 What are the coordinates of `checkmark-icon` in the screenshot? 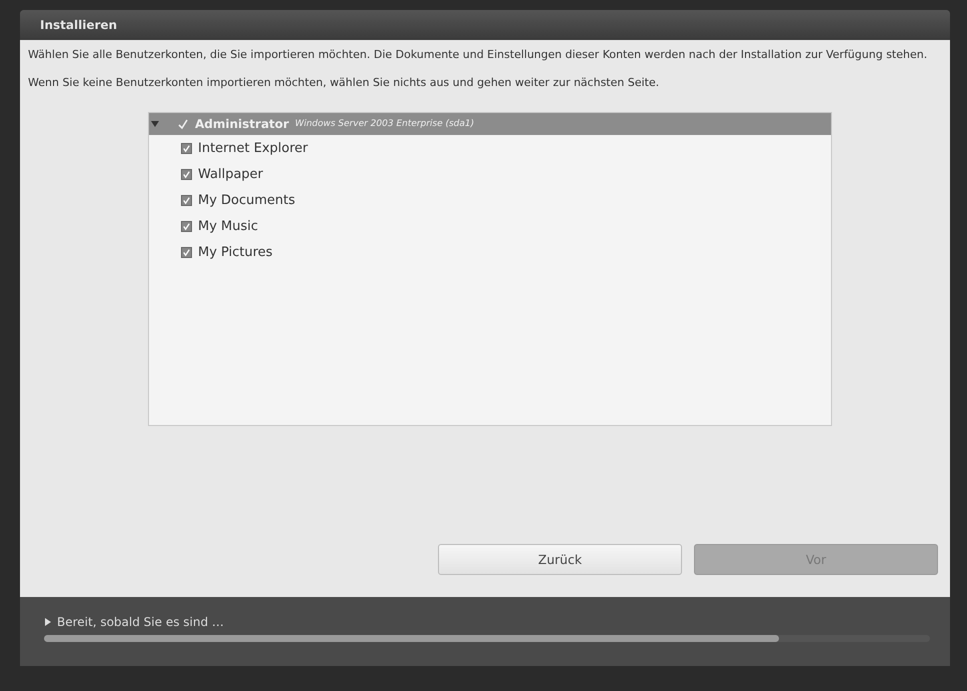 It's located at (183, 124).